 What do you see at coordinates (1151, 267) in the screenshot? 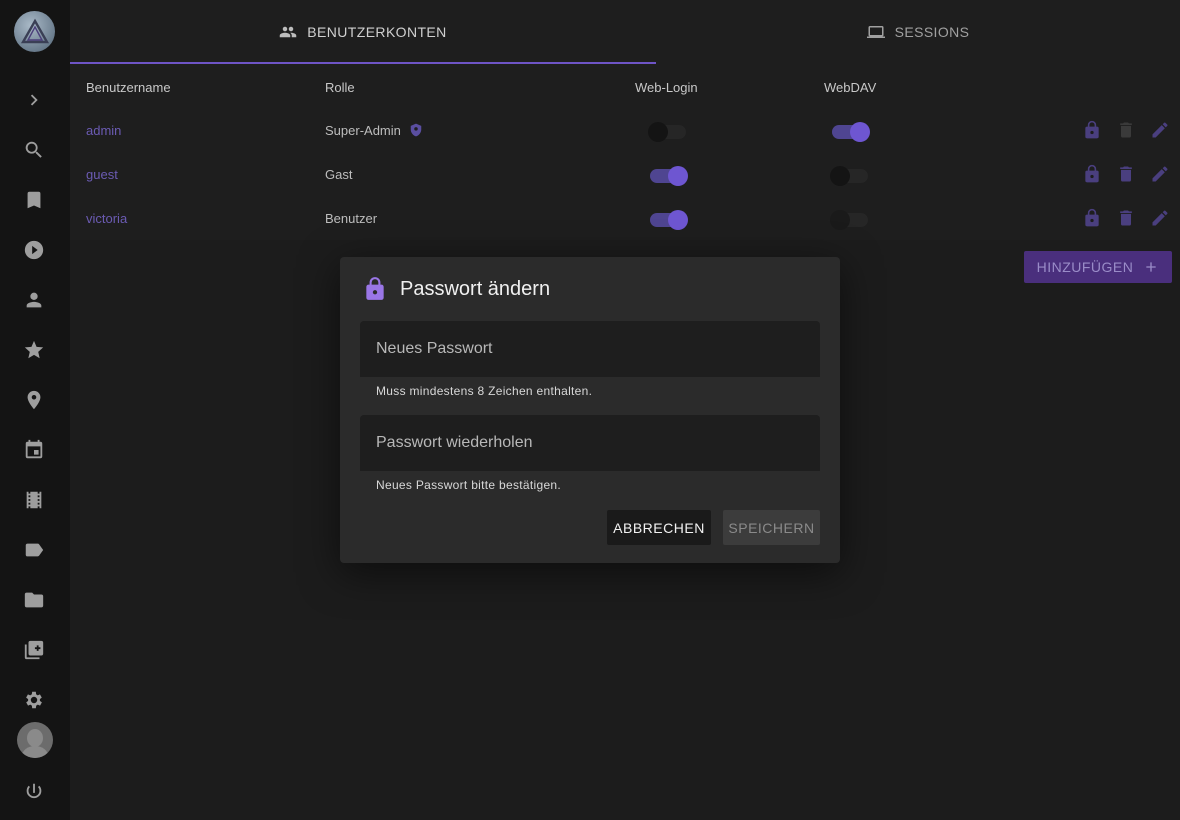
I see `plus-icon` at bounding box center [1151, 267].